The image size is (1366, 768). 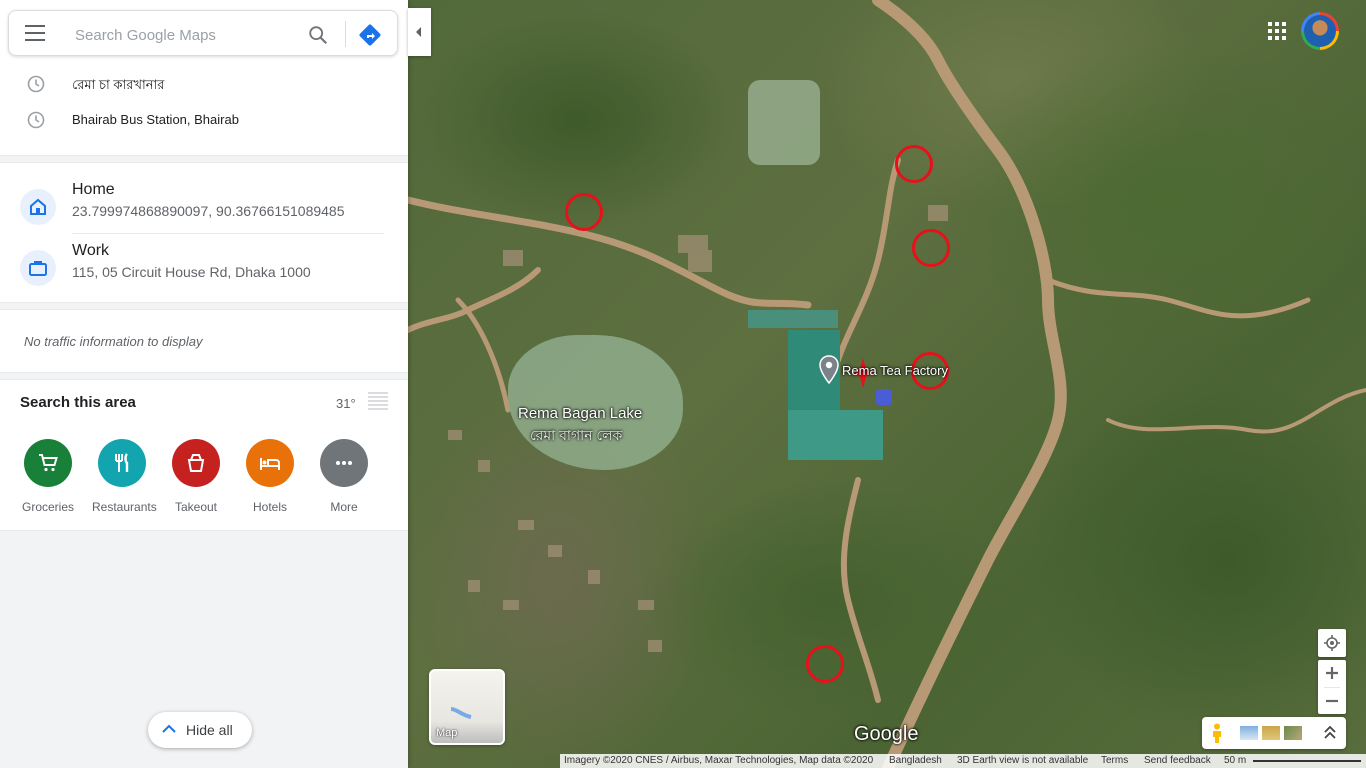 I want to click on factory-label: Rema Tea Factory, so click(x=895, y=370).